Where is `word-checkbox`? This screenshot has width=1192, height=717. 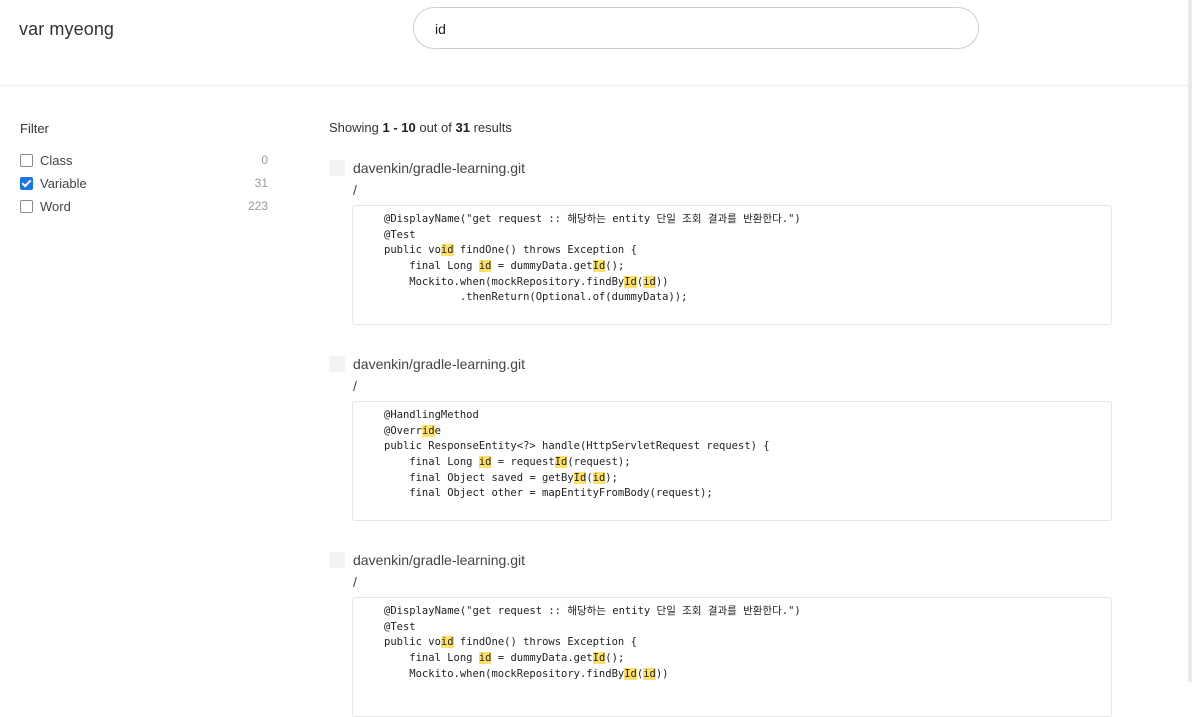 word-checkbox is located at coordinates (26, 206).